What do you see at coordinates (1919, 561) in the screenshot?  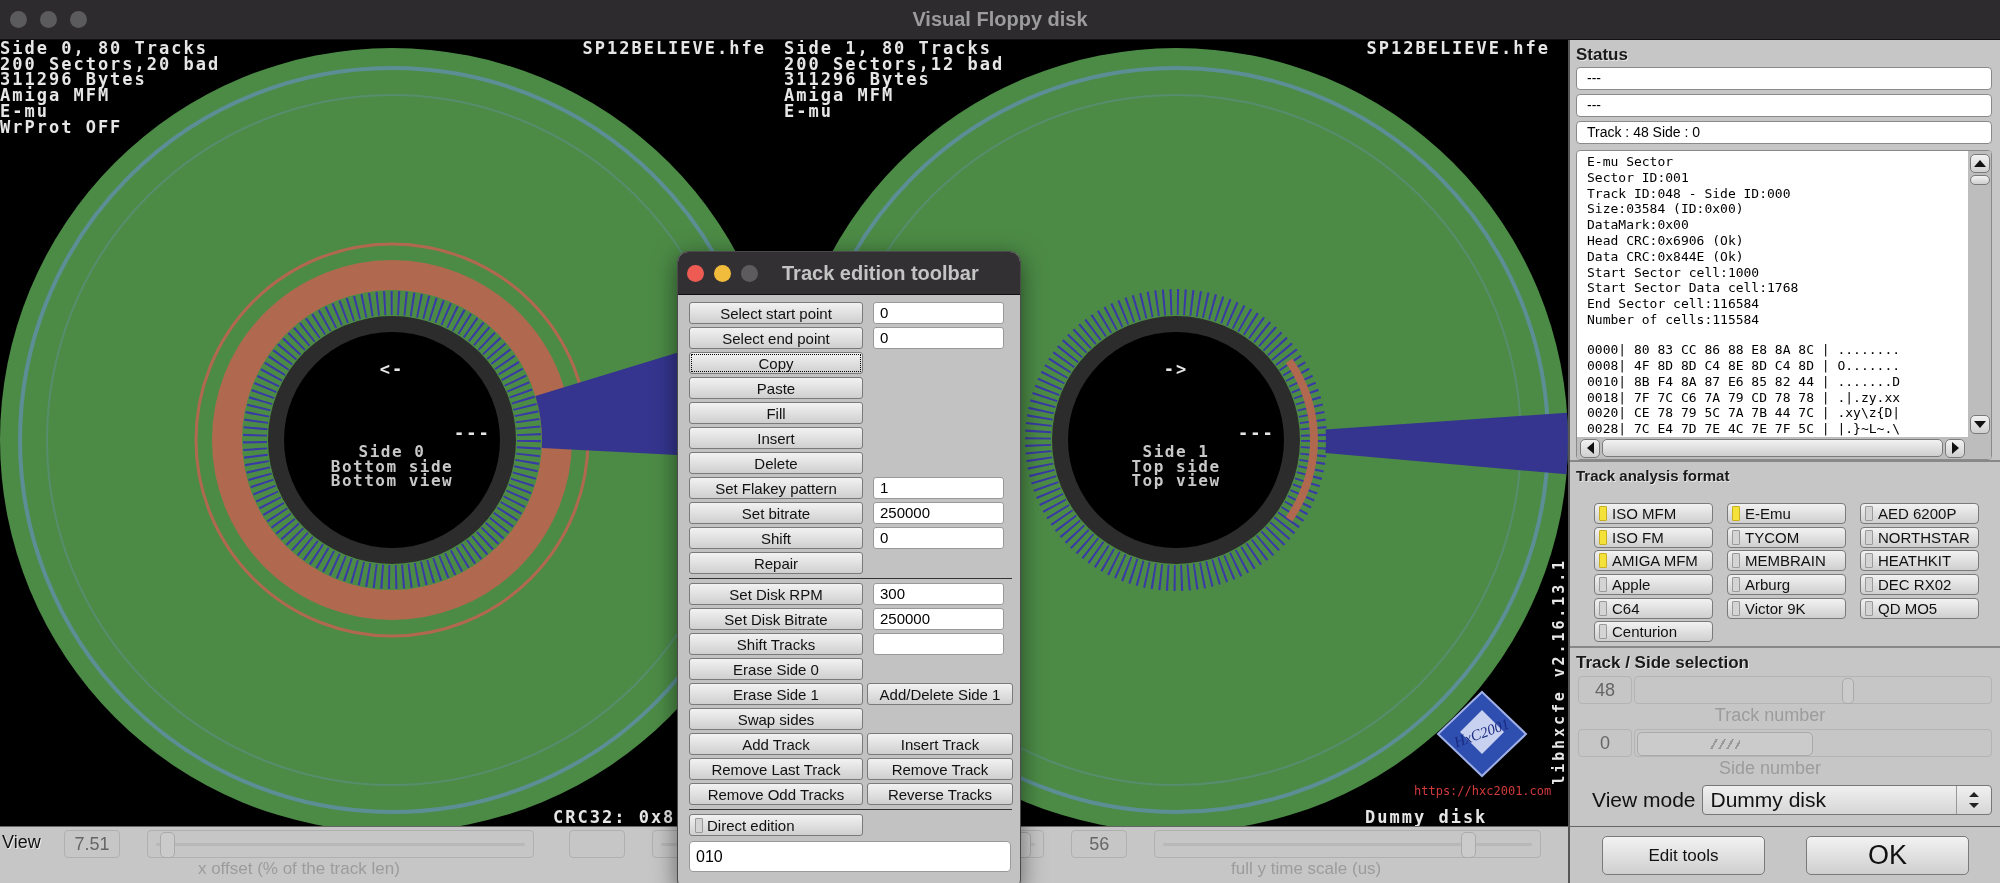 I see `format-toggle: HEATHKIT` at bounding box center [1919, 561].